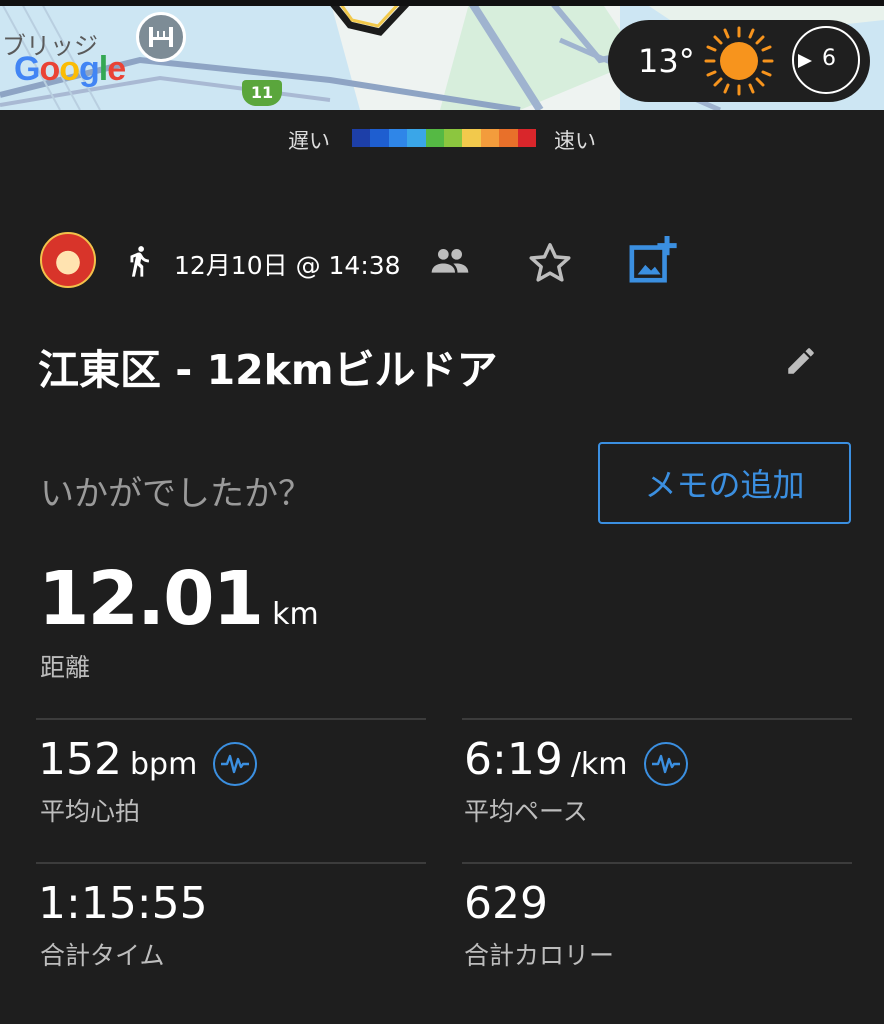 Image resolution: width=884 pixels, height=1024 pixels. I want to click on time-label: 合計タイム, so click(102, 955).